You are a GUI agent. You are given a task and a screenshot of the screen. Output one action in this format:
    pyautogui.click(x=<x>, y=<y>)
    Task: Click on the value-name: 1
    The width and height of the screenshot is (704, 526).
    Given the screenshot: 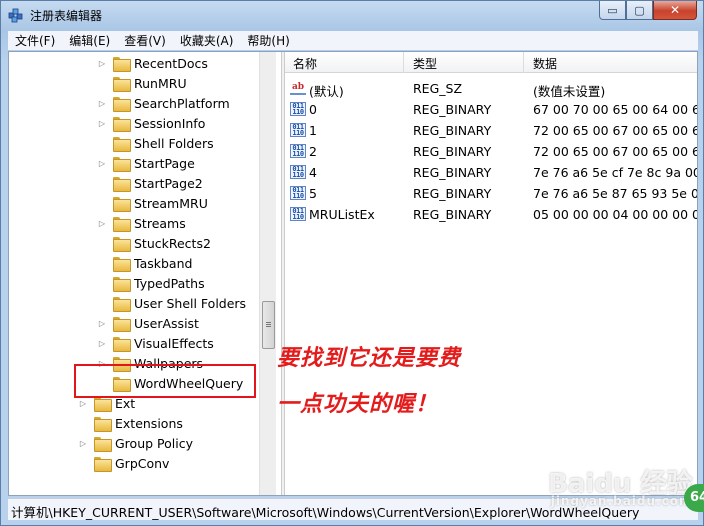 What is the action you would take?
    pyautogui.click(x=313, y=130)
    